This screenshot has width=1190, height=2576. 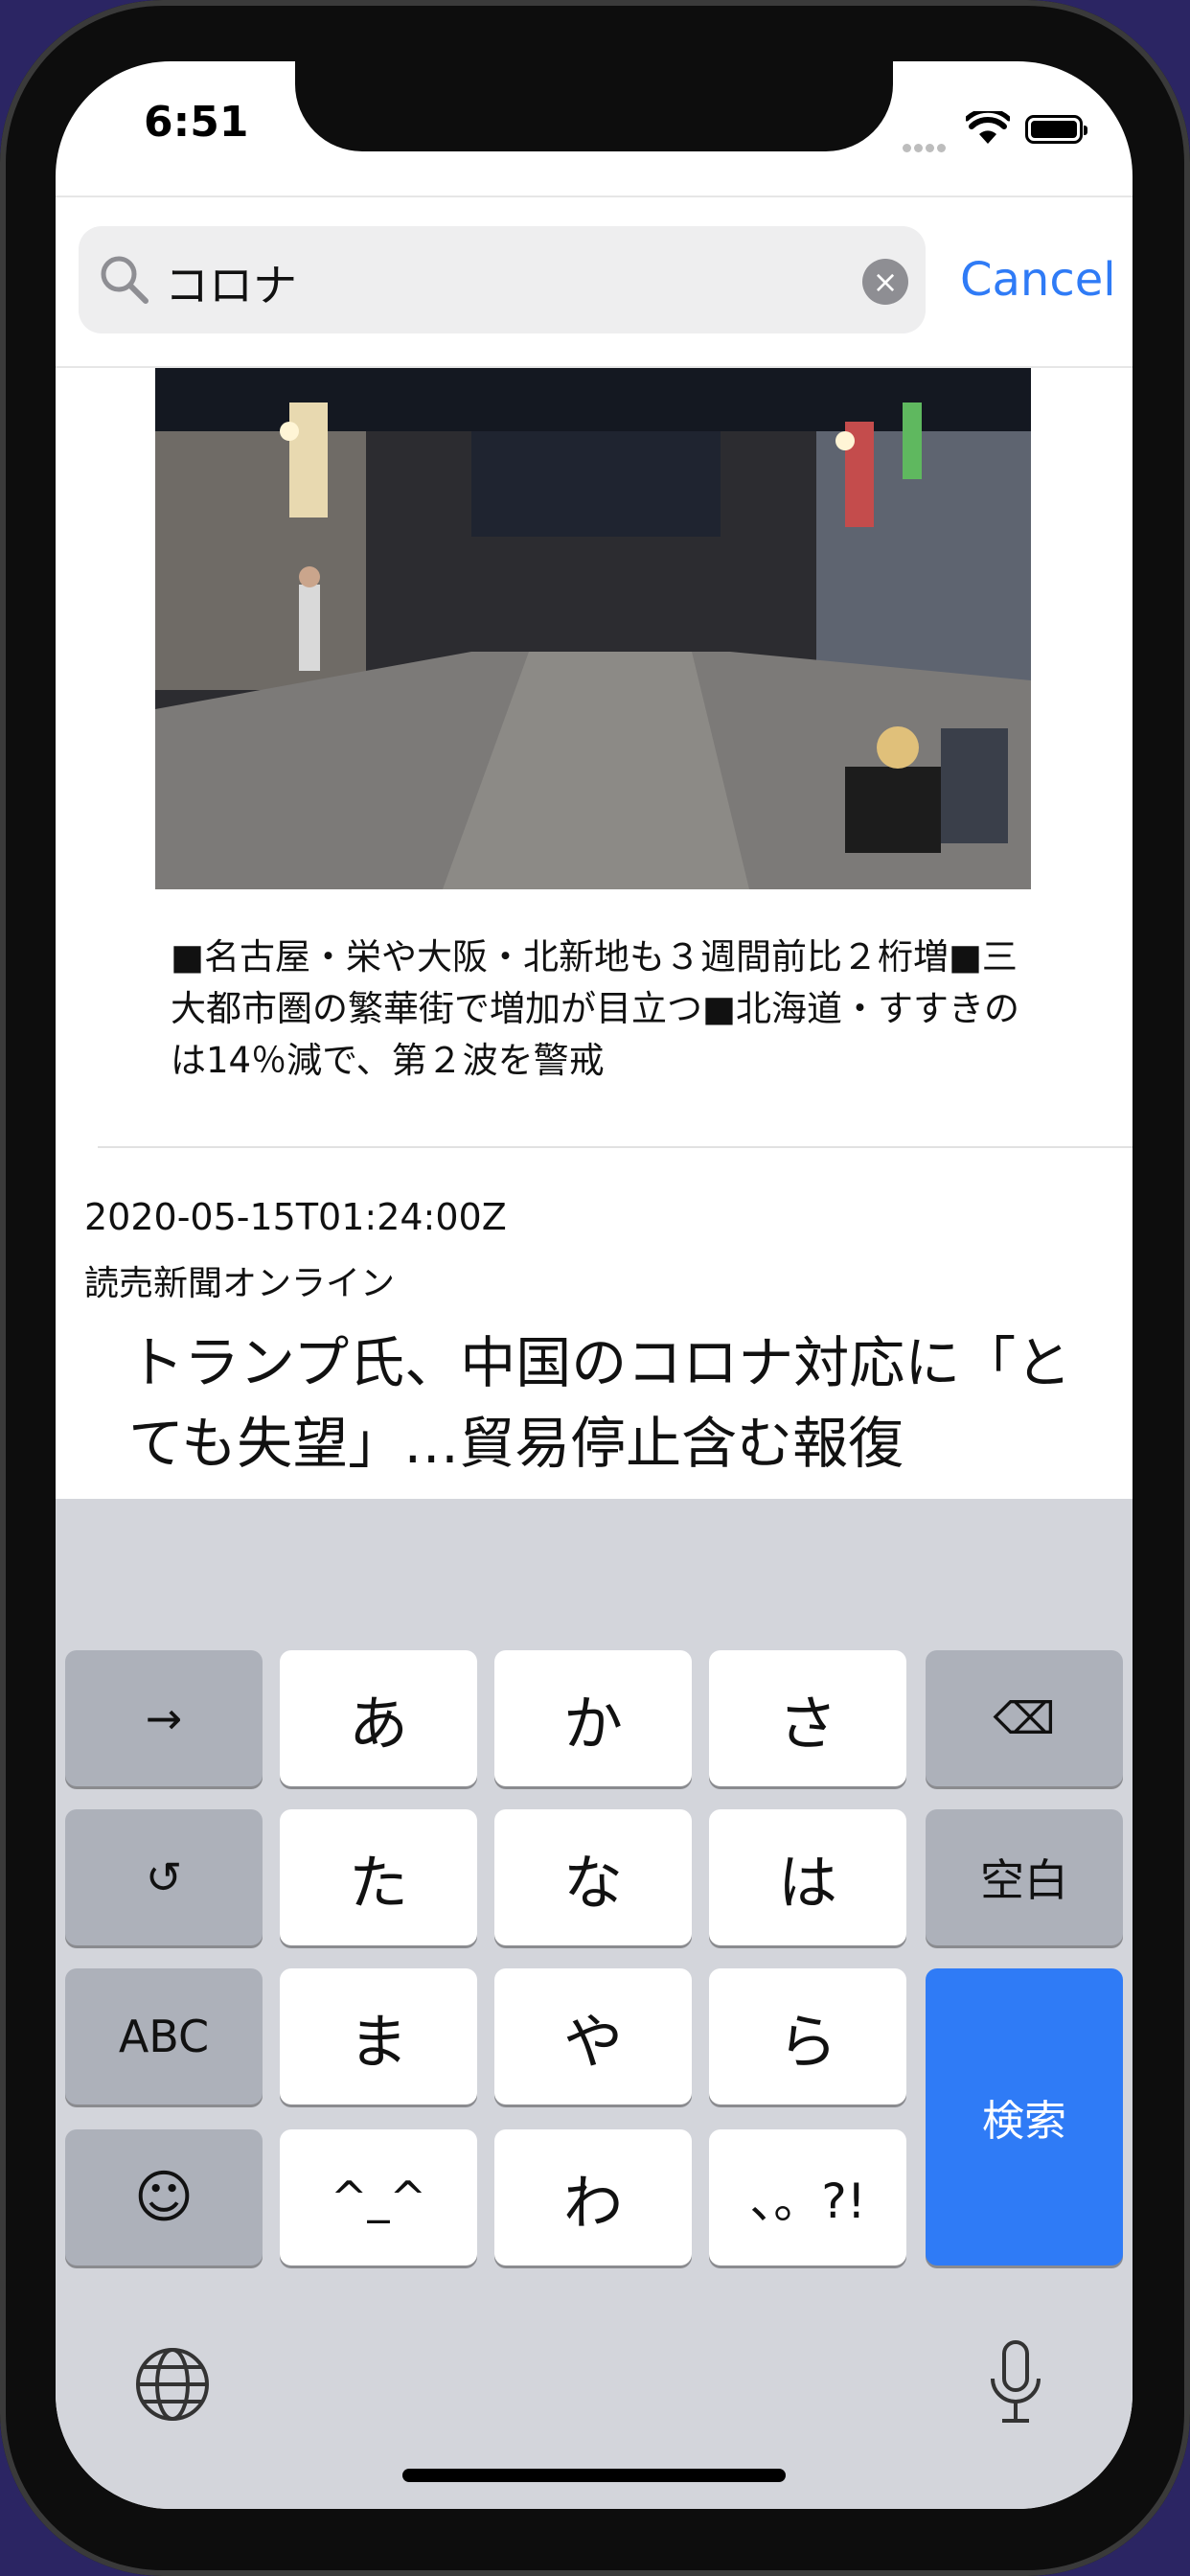 What do you see at coordinates (502, 280) in the screenshot?
I see `search-input: コロナ ×` at bounding box center [502, 280].